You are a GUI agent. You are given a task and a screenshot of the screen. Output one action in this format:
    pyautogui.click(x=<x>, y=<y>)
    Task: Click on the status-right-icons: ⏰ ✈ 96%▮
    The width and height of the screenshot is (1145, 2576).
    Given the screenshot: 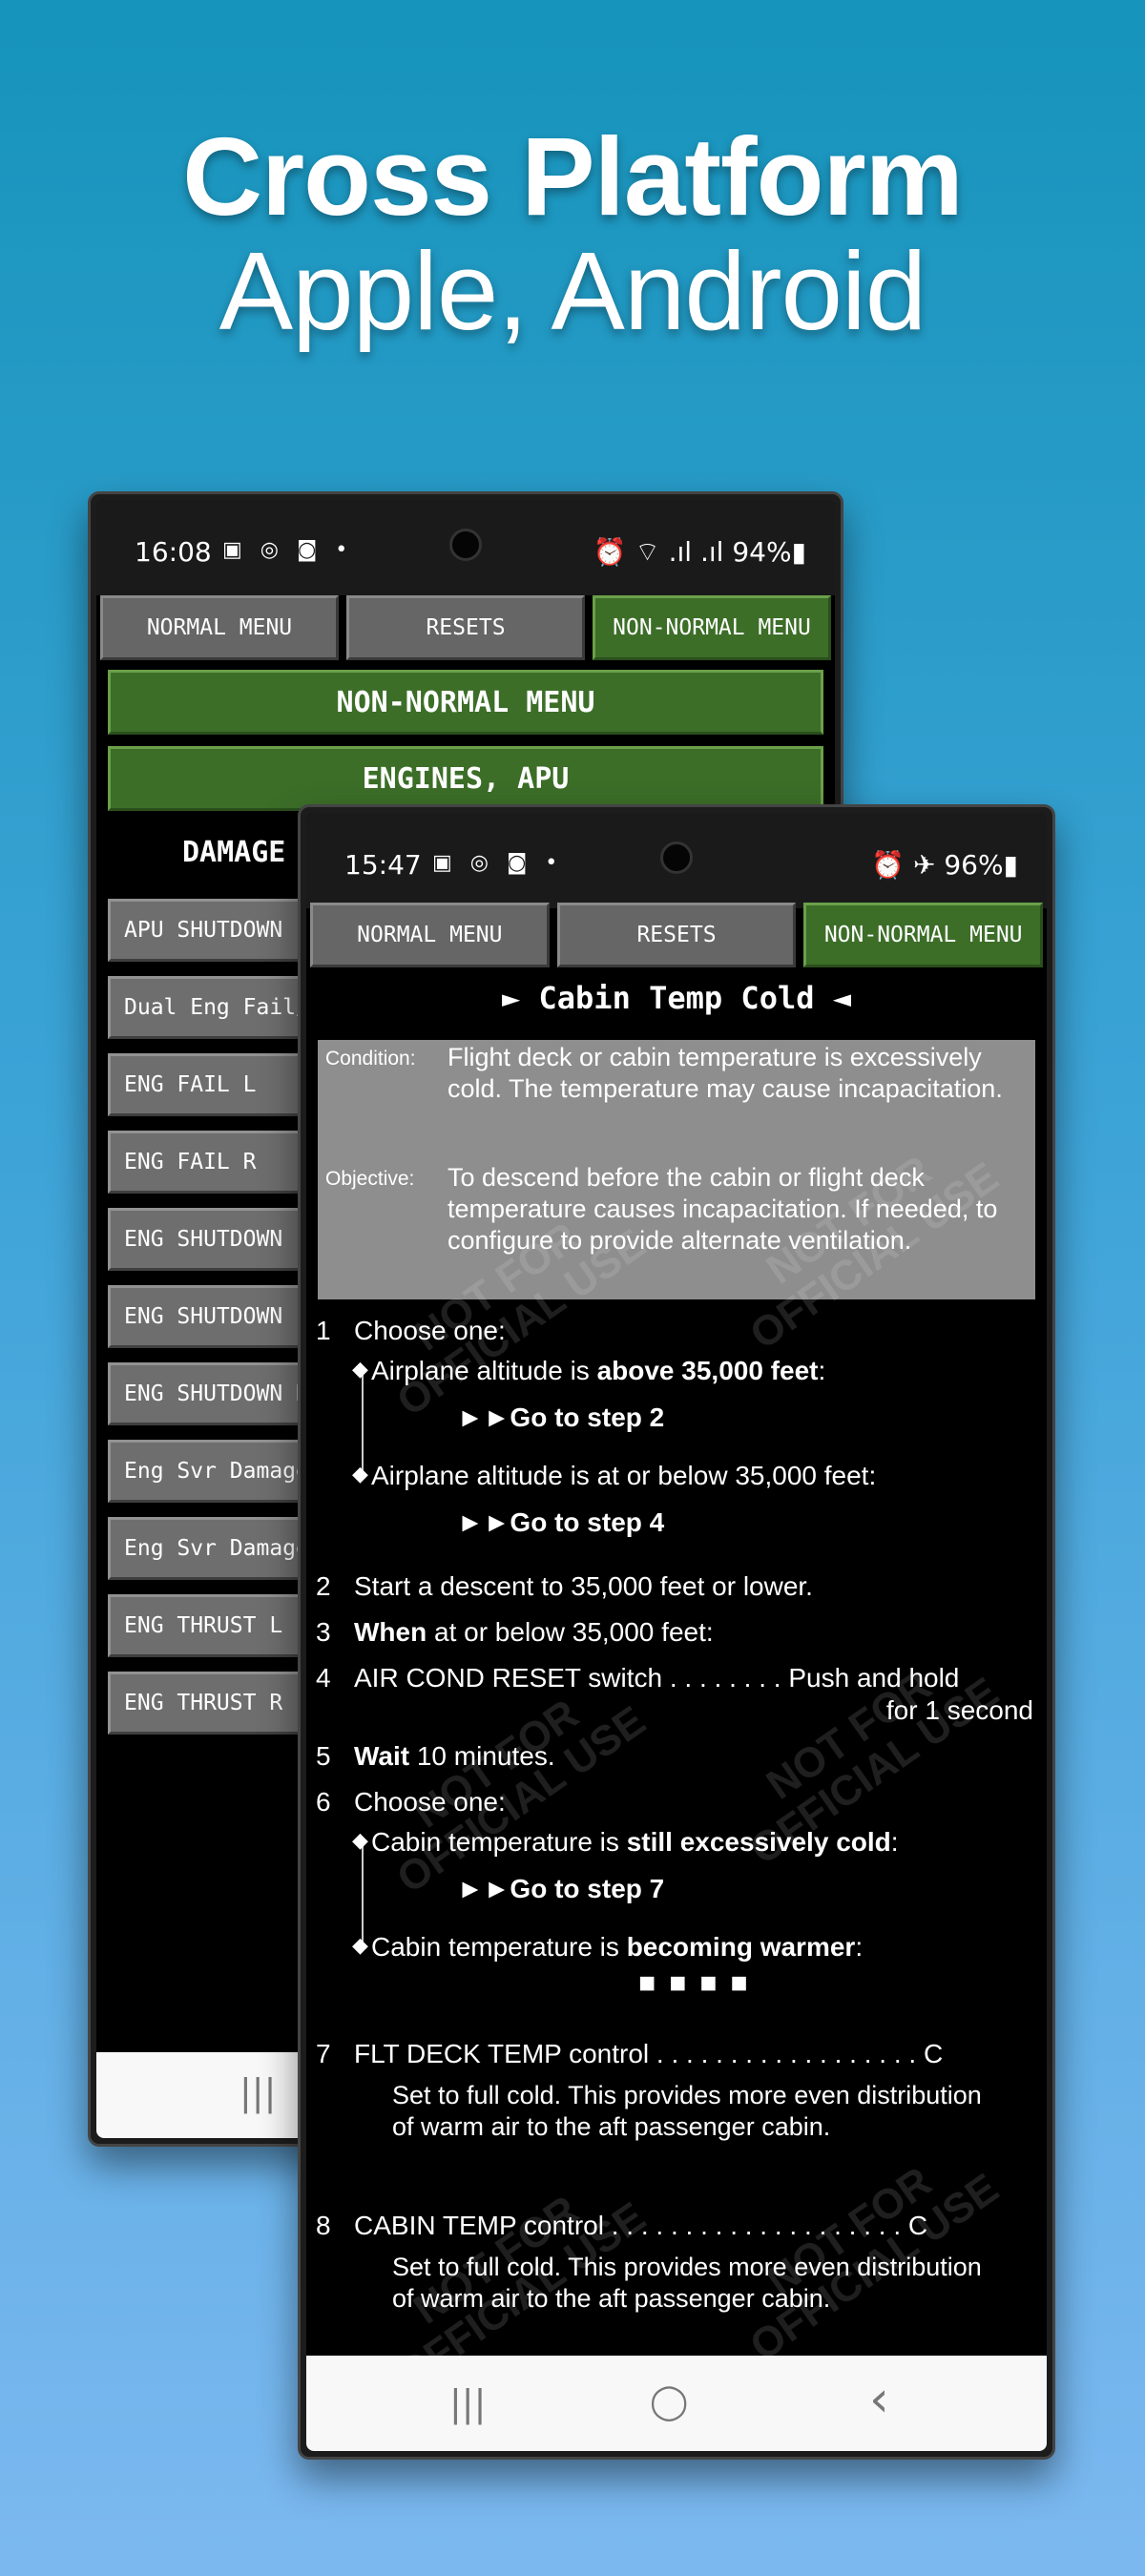 What is the action you would take?
    pyautogui.click(x=944, y=865)
    